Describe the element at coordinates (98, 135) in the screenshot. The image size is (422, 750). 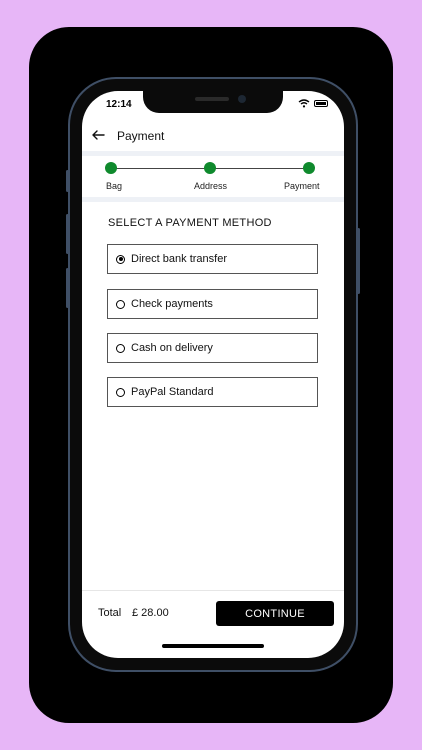
I see `back-arrow-icon` at that location.